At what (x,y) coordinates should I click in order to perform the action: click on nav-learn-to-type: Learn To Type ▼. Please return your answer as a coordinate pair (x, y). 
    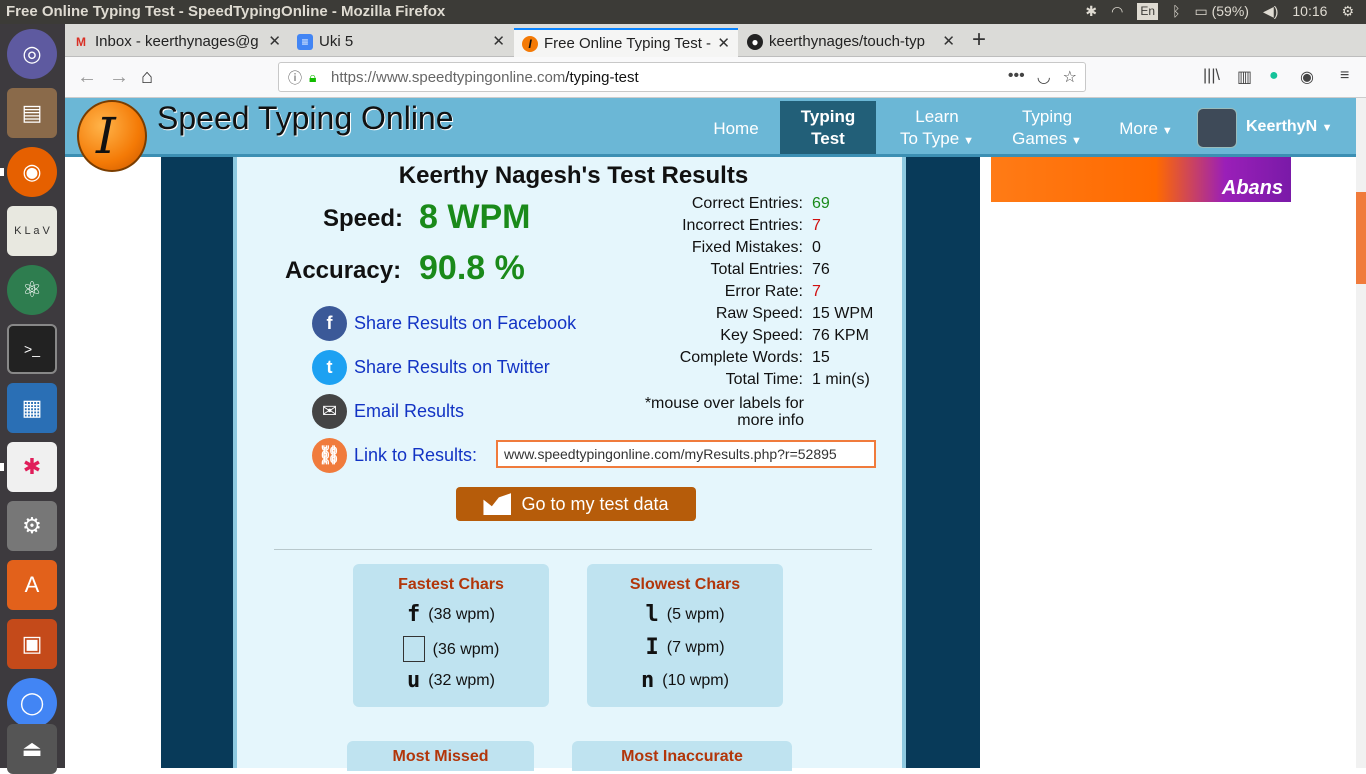
    Looking at the image, I should click on (937, 127).